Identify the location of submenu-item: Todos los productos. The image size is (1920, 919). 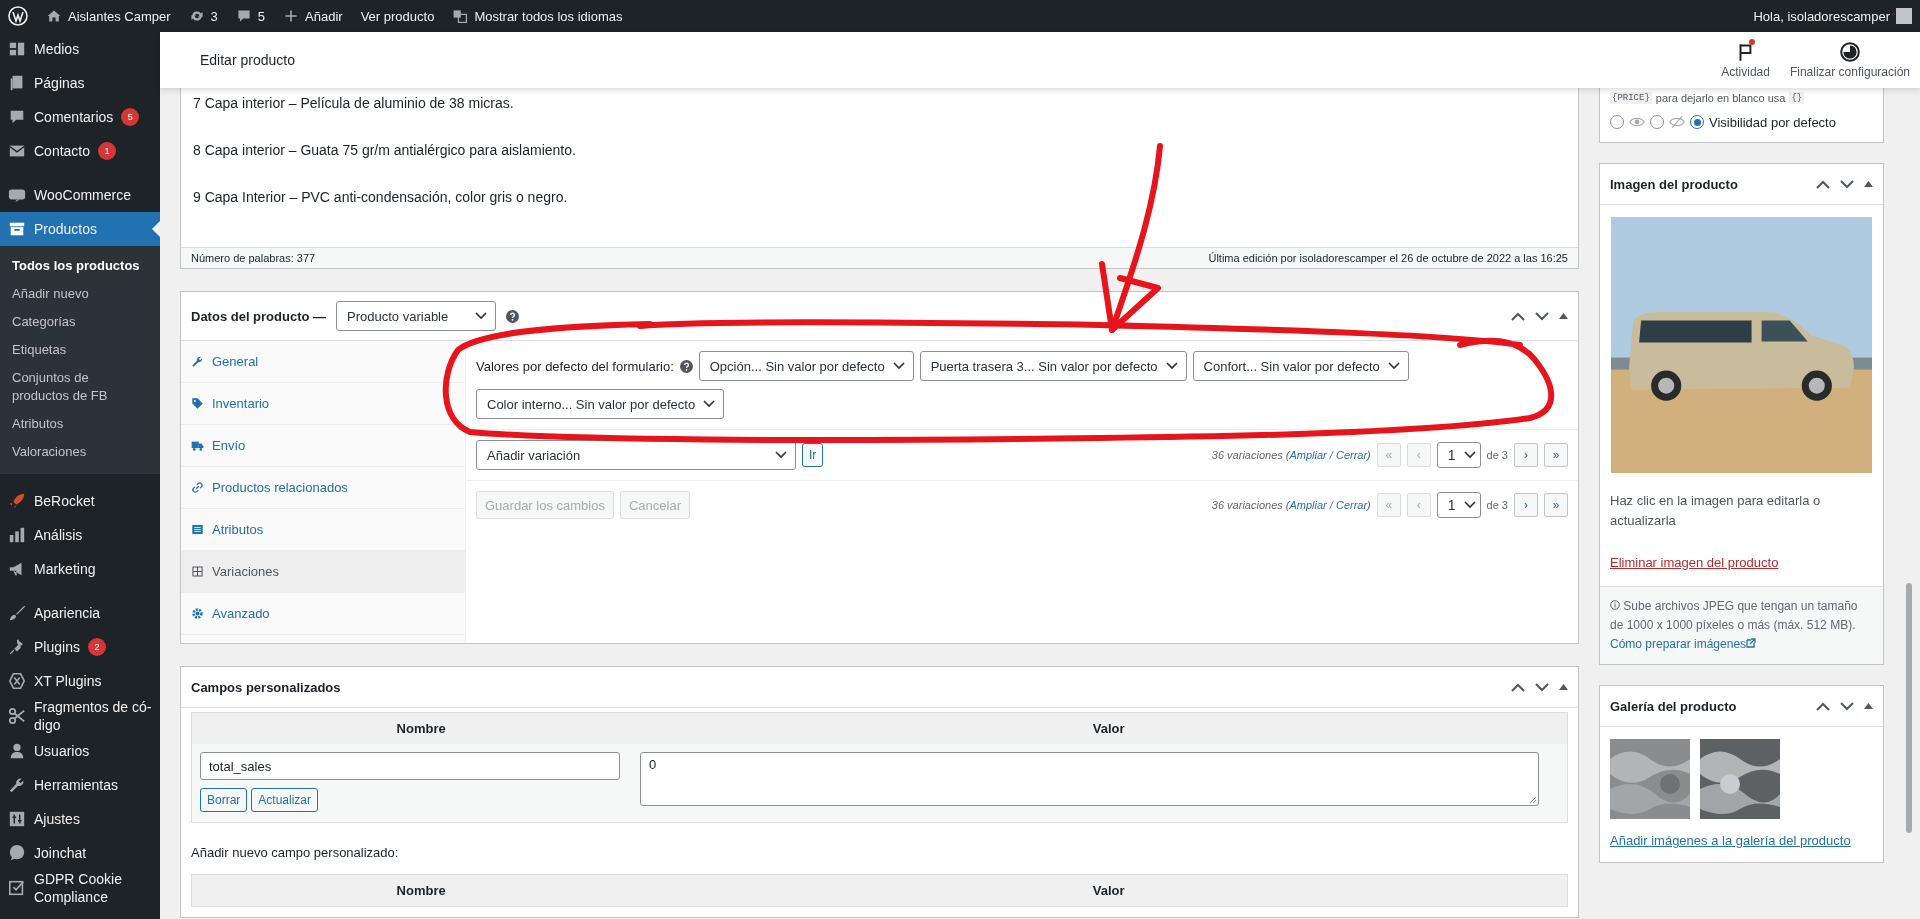
(80, 266).